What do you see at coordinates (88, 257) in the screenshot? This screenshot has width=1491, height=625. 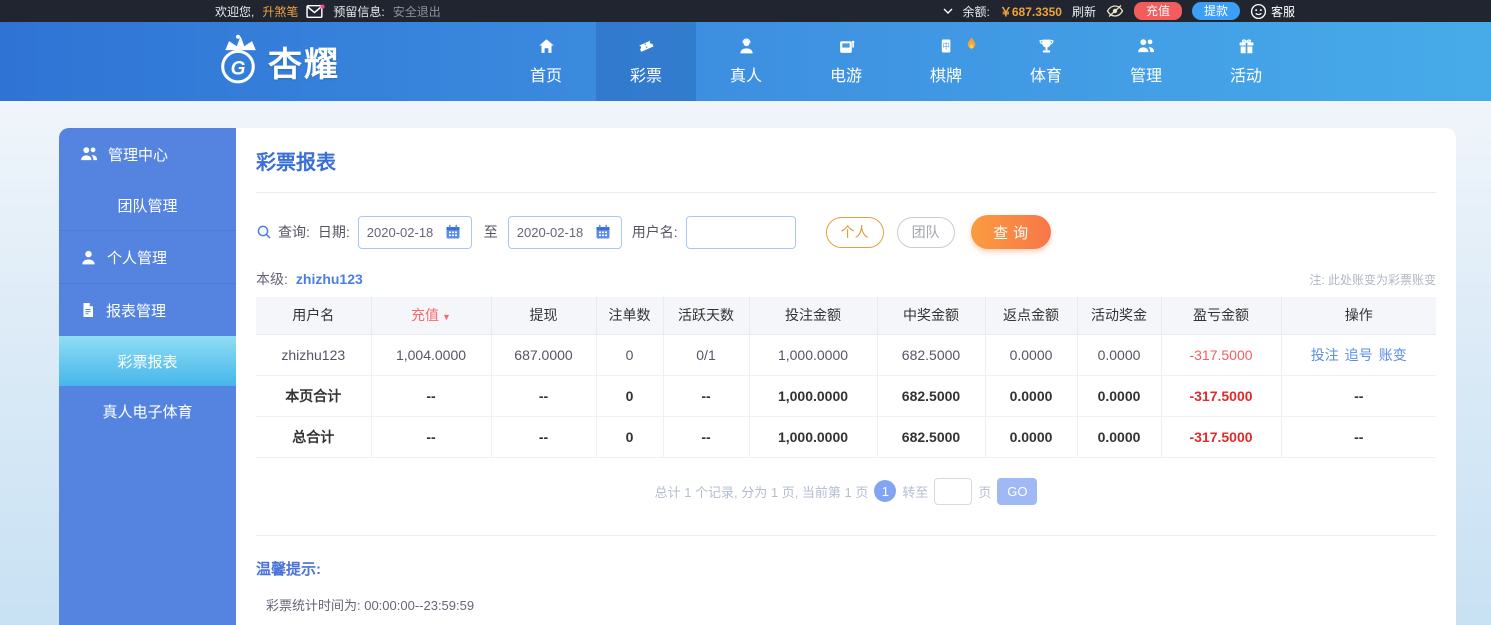 I see `user-icon` at bounding box center [88, 257].